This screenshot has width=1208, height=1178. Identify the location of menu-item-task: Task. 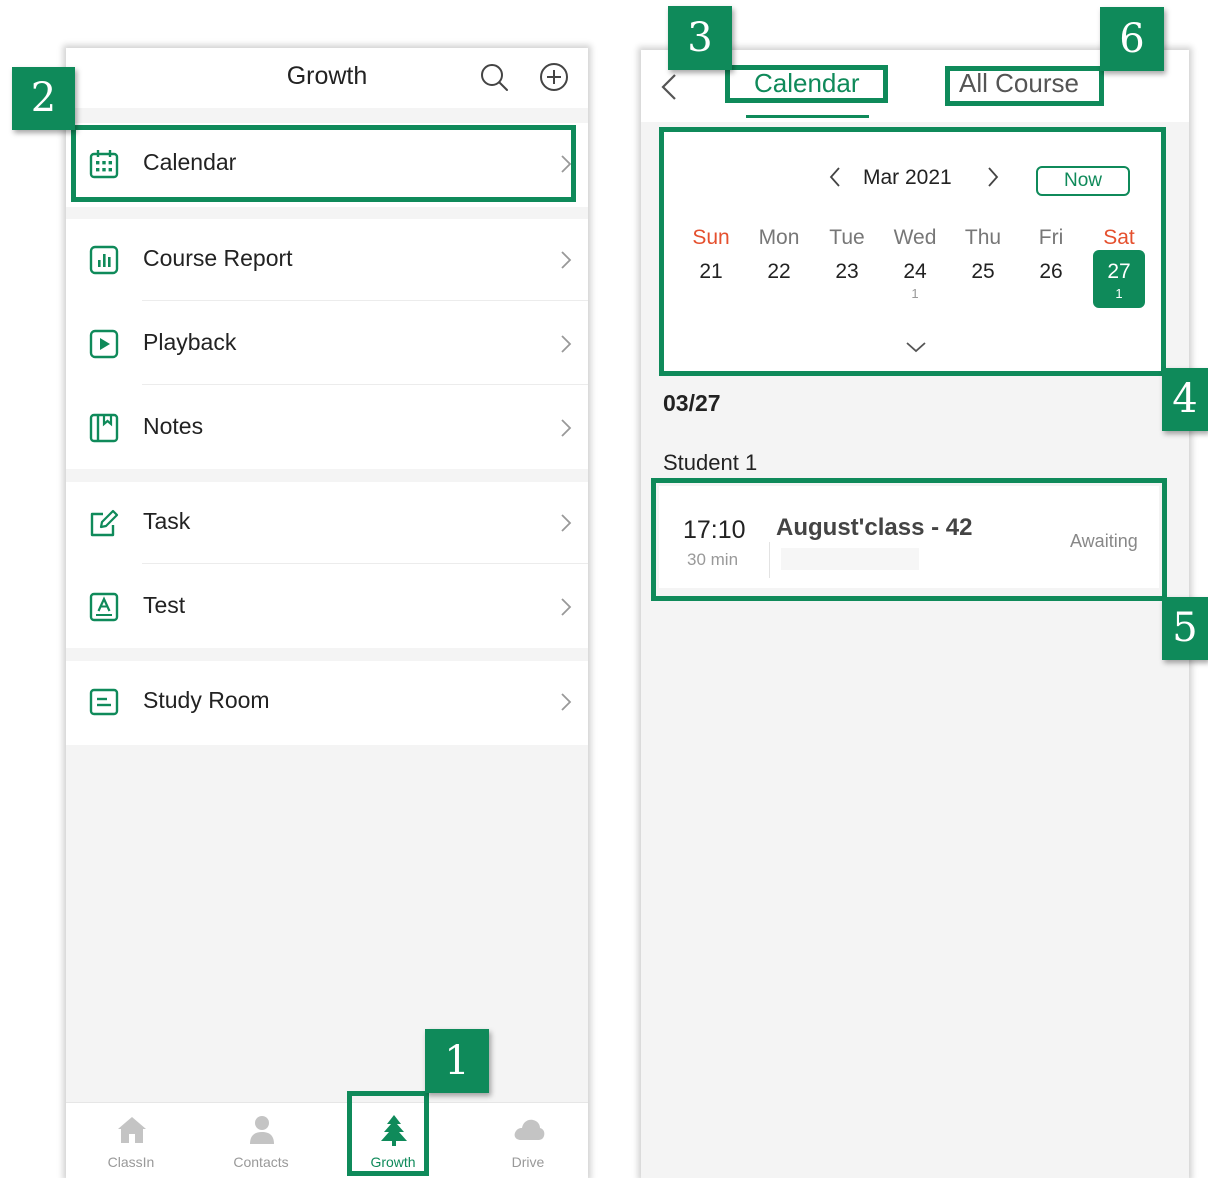
(327, 523).